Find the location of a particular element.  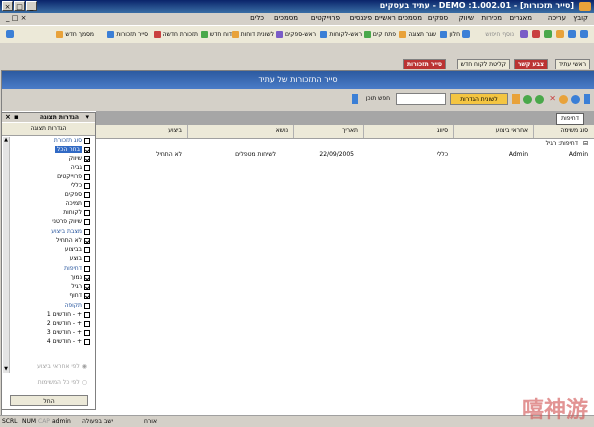

toolbar-new-report-button: דוח חדש is located at coordinates (216, 34).